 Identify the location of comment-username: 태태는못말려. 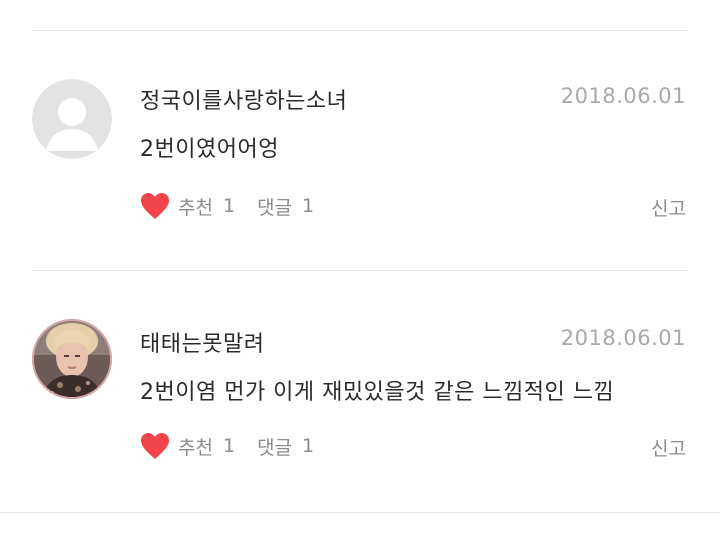
(202, 342).